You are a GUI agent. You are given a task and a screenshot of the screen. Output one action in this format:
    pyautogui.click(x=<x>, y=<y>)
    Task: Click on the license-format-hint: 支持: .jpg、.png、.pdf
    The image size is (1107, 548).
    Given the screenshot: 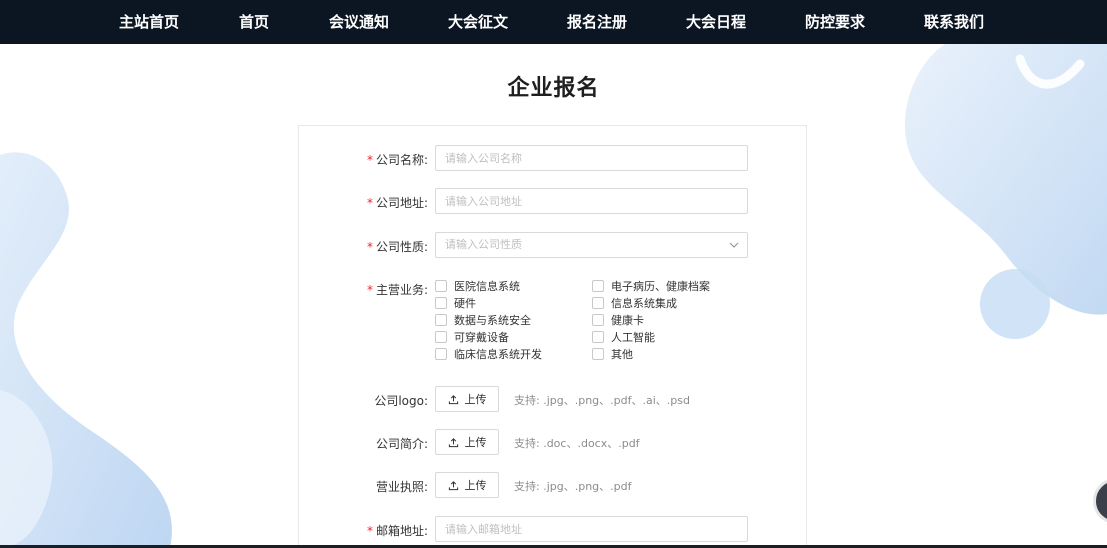 What is the action you would take?
    pyautogui.click(x=573, y=486)
    